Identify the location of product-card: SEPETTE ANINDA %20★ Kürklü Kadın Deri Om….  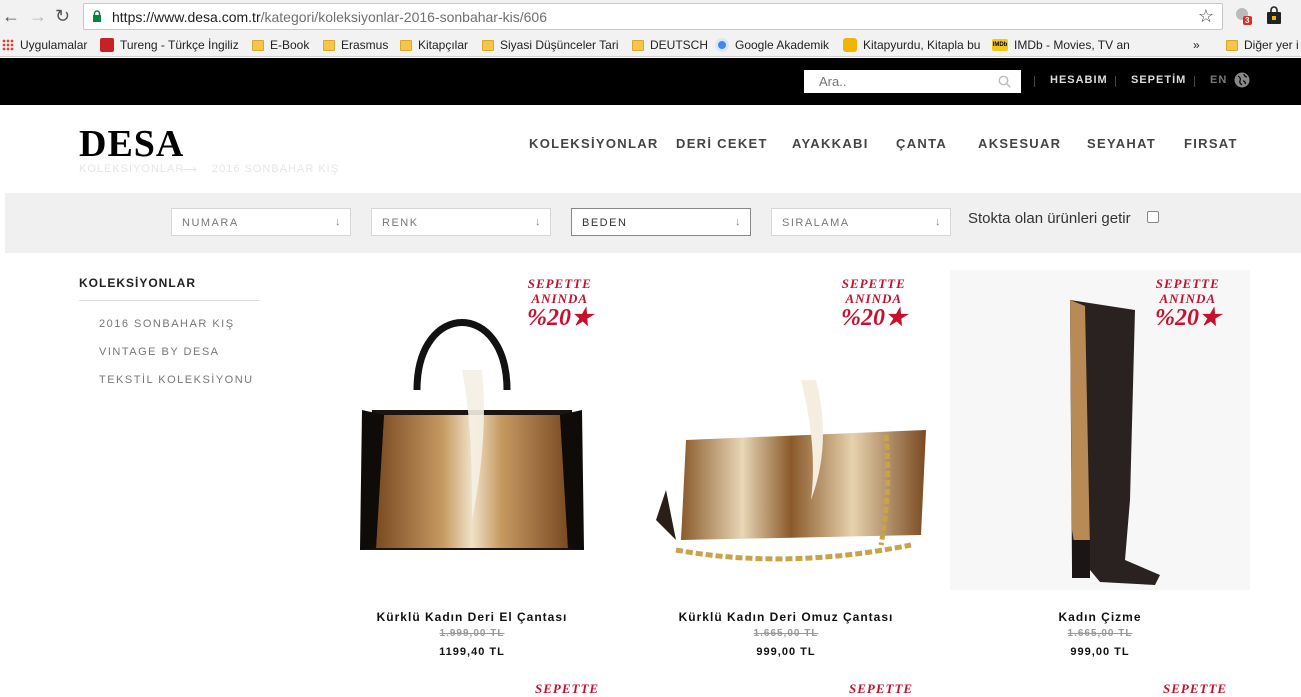
(786, 470).